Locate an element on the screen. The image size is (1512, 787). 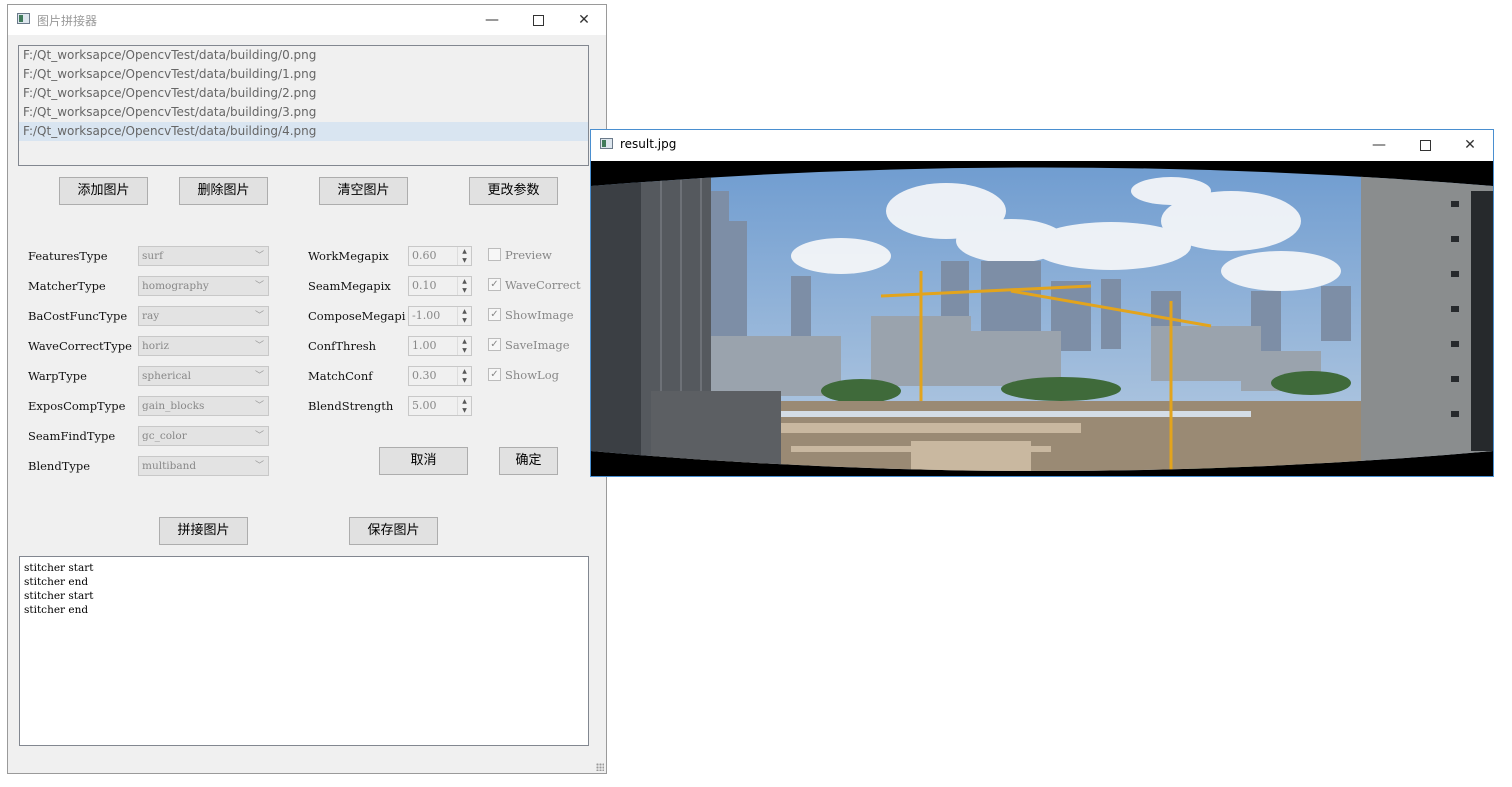
compose-megapix-spinbox: -1.00 ▲ ▼ is located at coordinates (440, 316).